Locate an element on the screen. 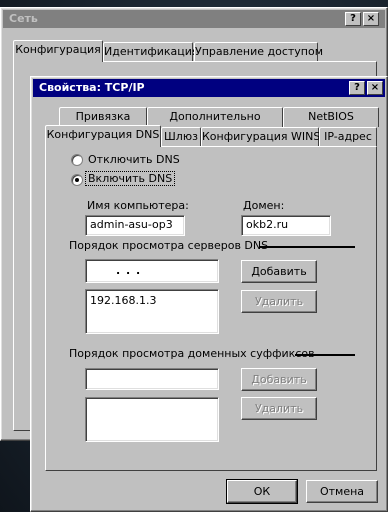 This screenshot has height=512, width=388. tab-identification: Идентификация is located at coordinates (151, 52).